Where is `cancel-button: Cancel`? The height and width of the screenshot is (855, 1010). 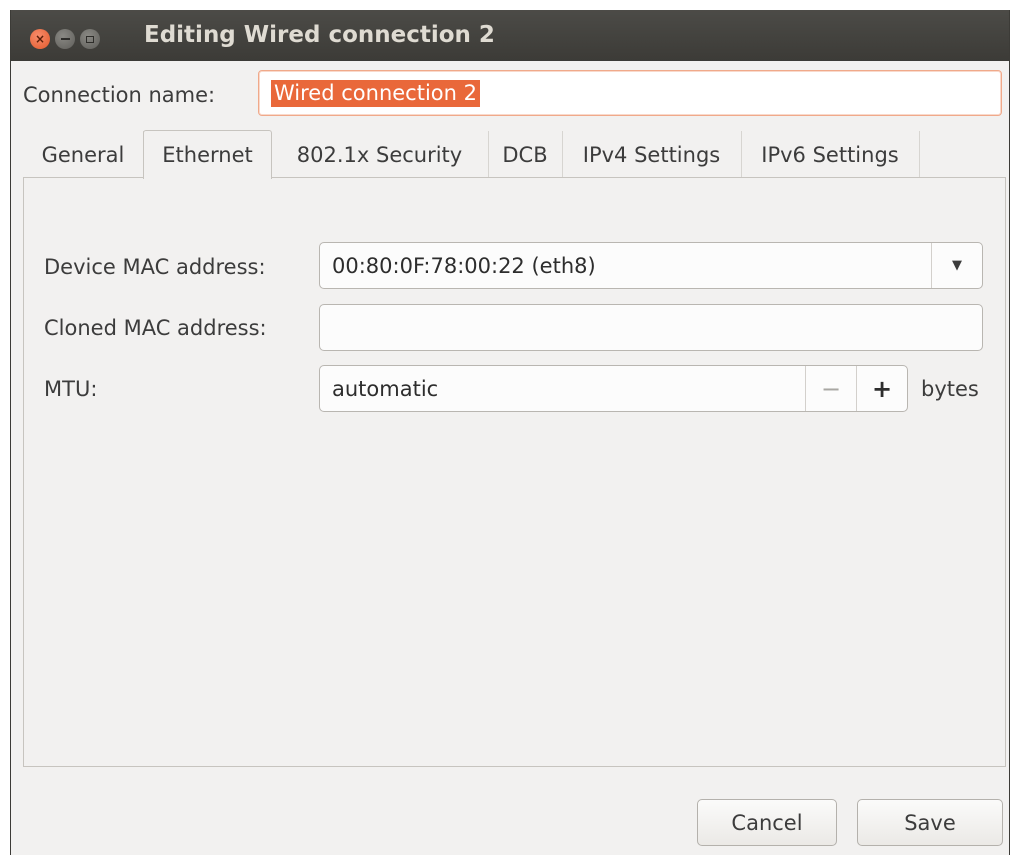
cancel-button: Cancel is located at coordinates (767, 822).